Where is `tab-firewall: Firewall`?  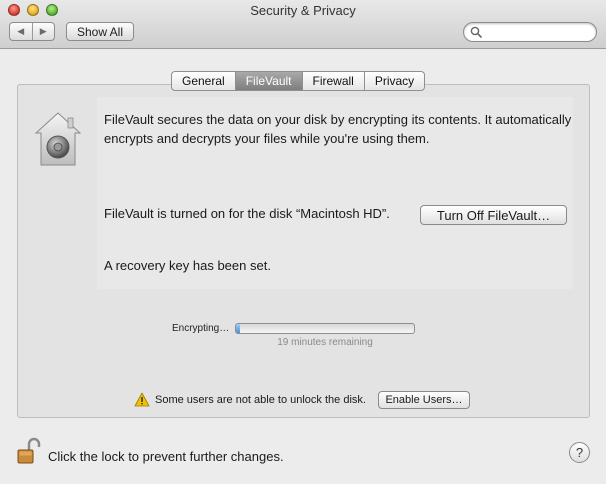
tab-firewall: Firewall is located at coordinates (333, 81).